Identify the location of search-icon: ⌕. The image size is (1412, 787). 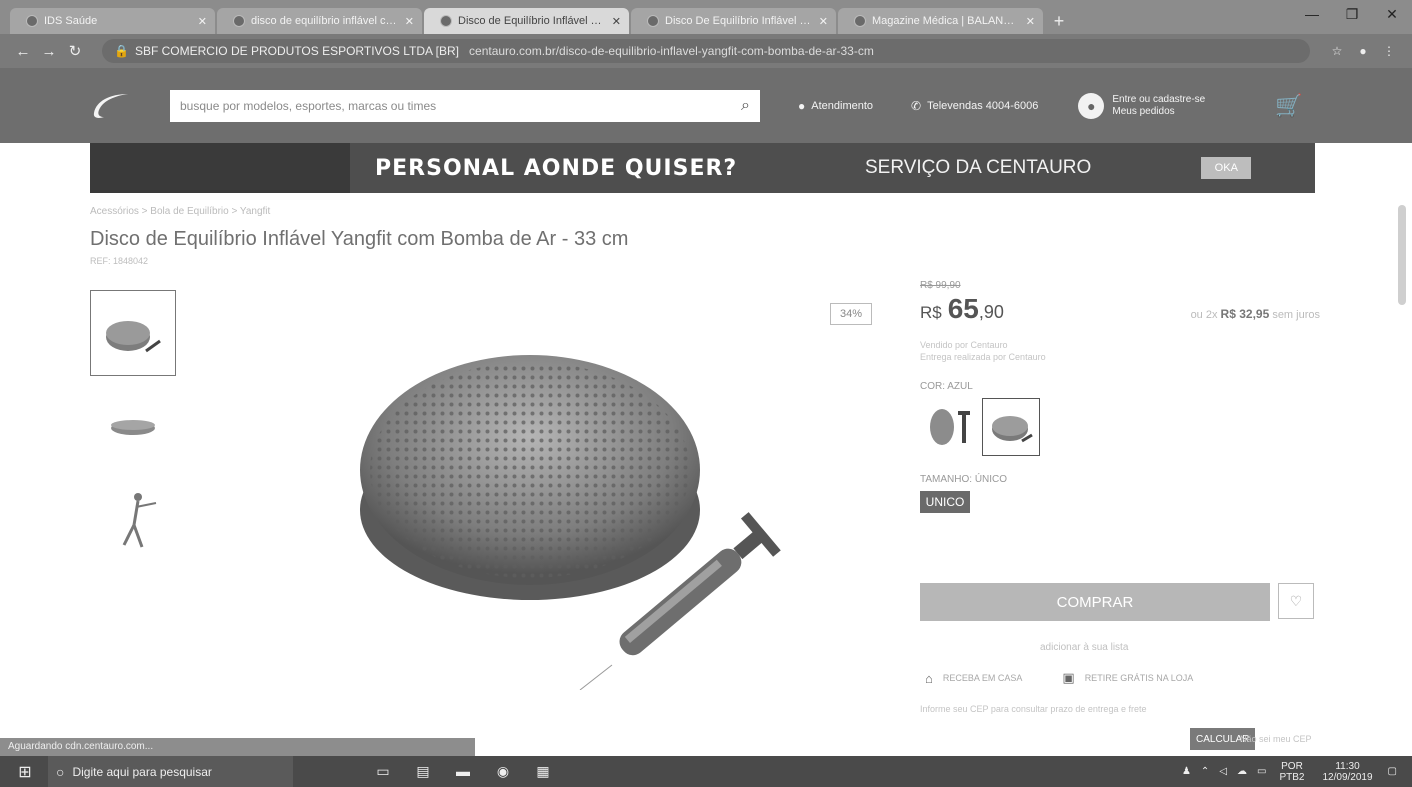
(745, 106).